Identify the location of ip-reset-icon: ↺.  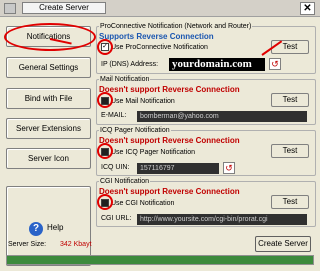
(275, 64).